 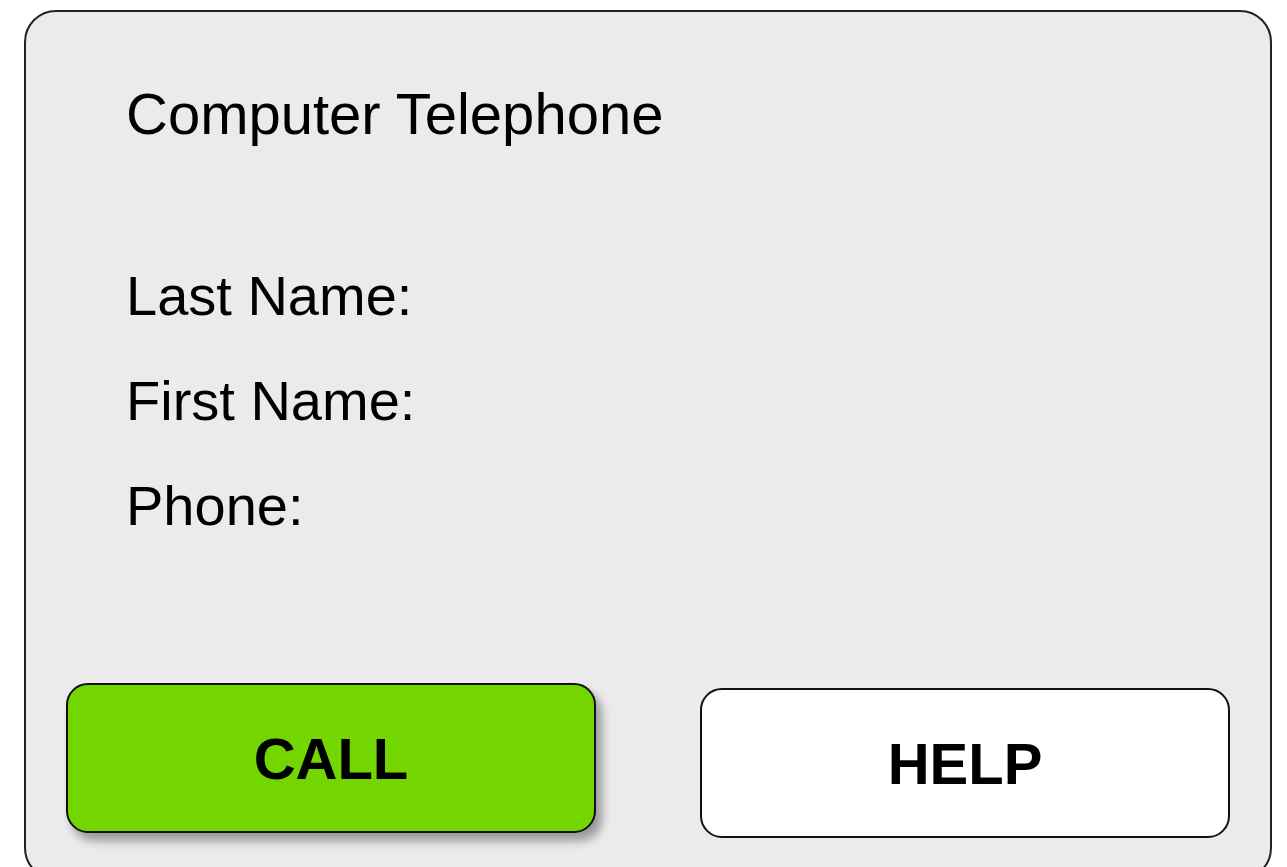 What do you see at coordinates (331, 758) in the screenshot?
I see `call-button: CALL` at bounding box center [331, 758].